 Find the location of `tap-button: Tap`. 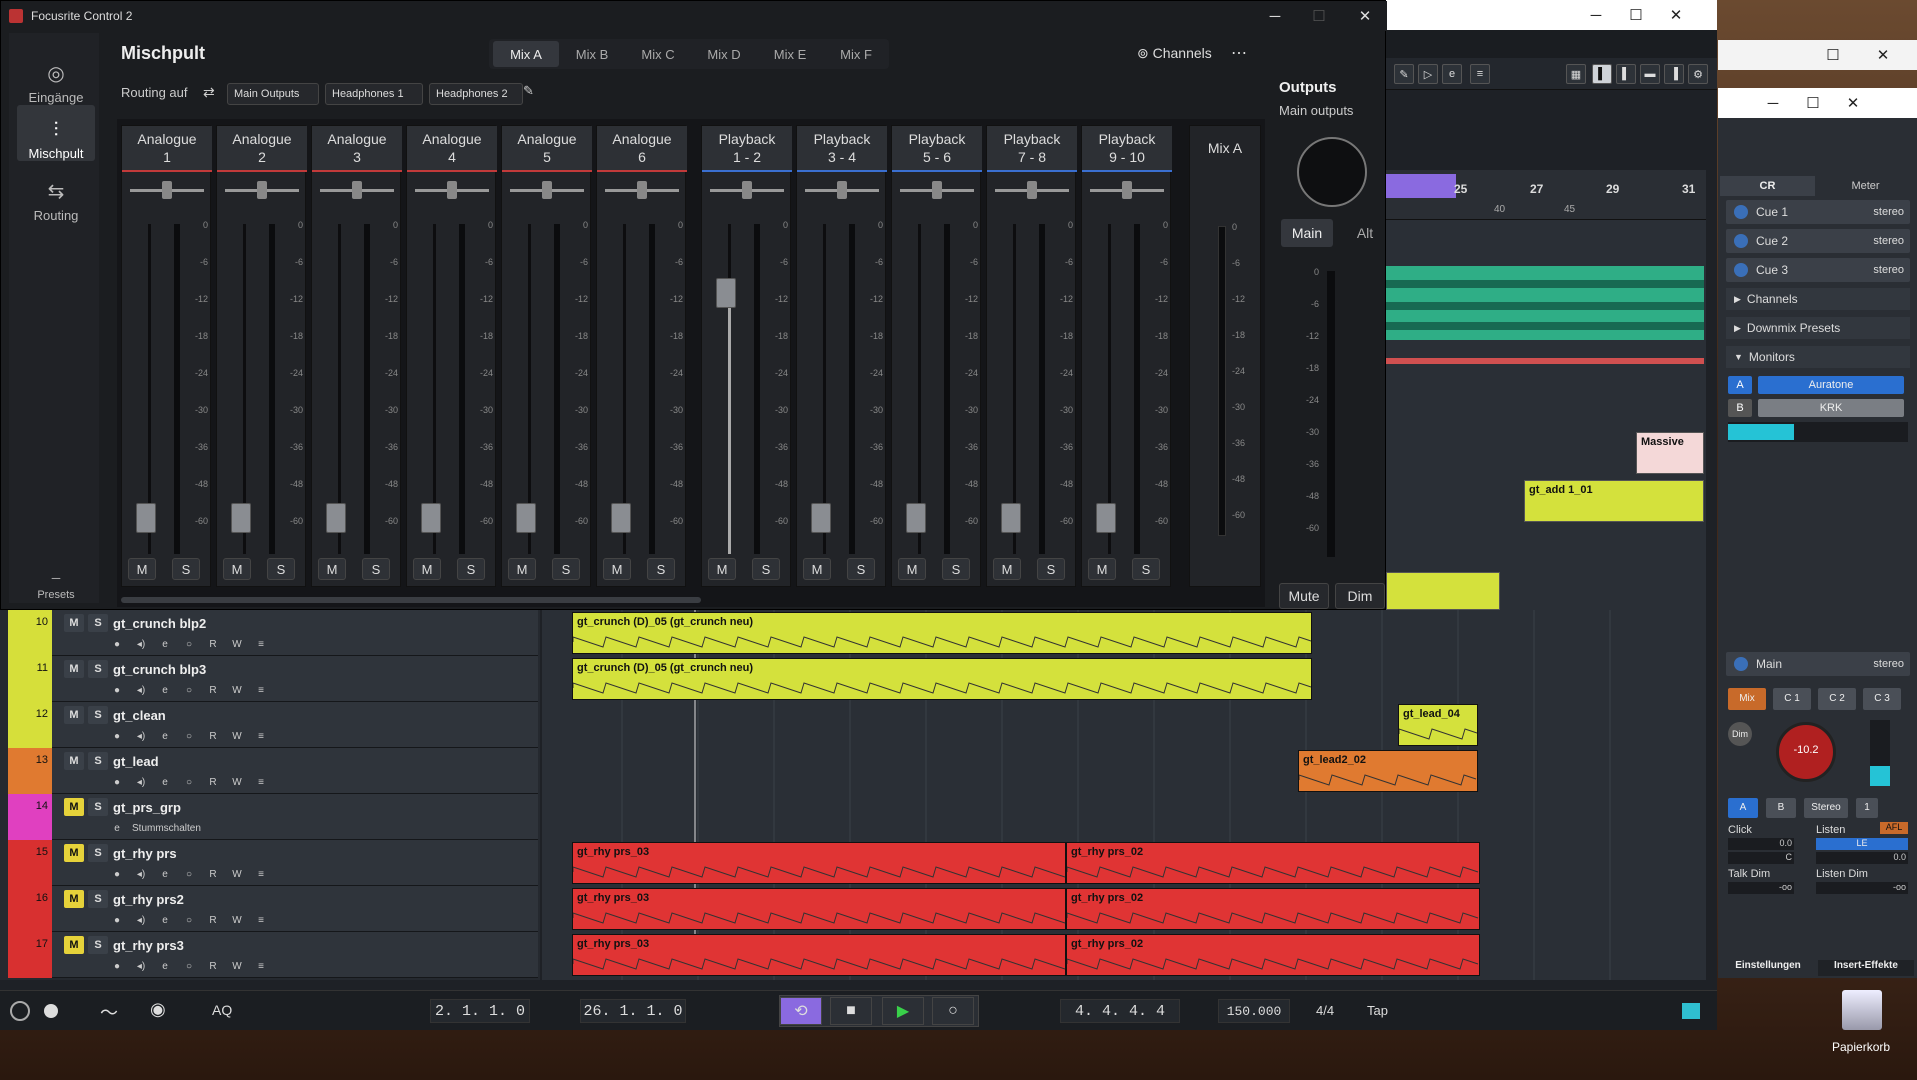

tap-button: Tap is located at coordinates (1377, 1010).